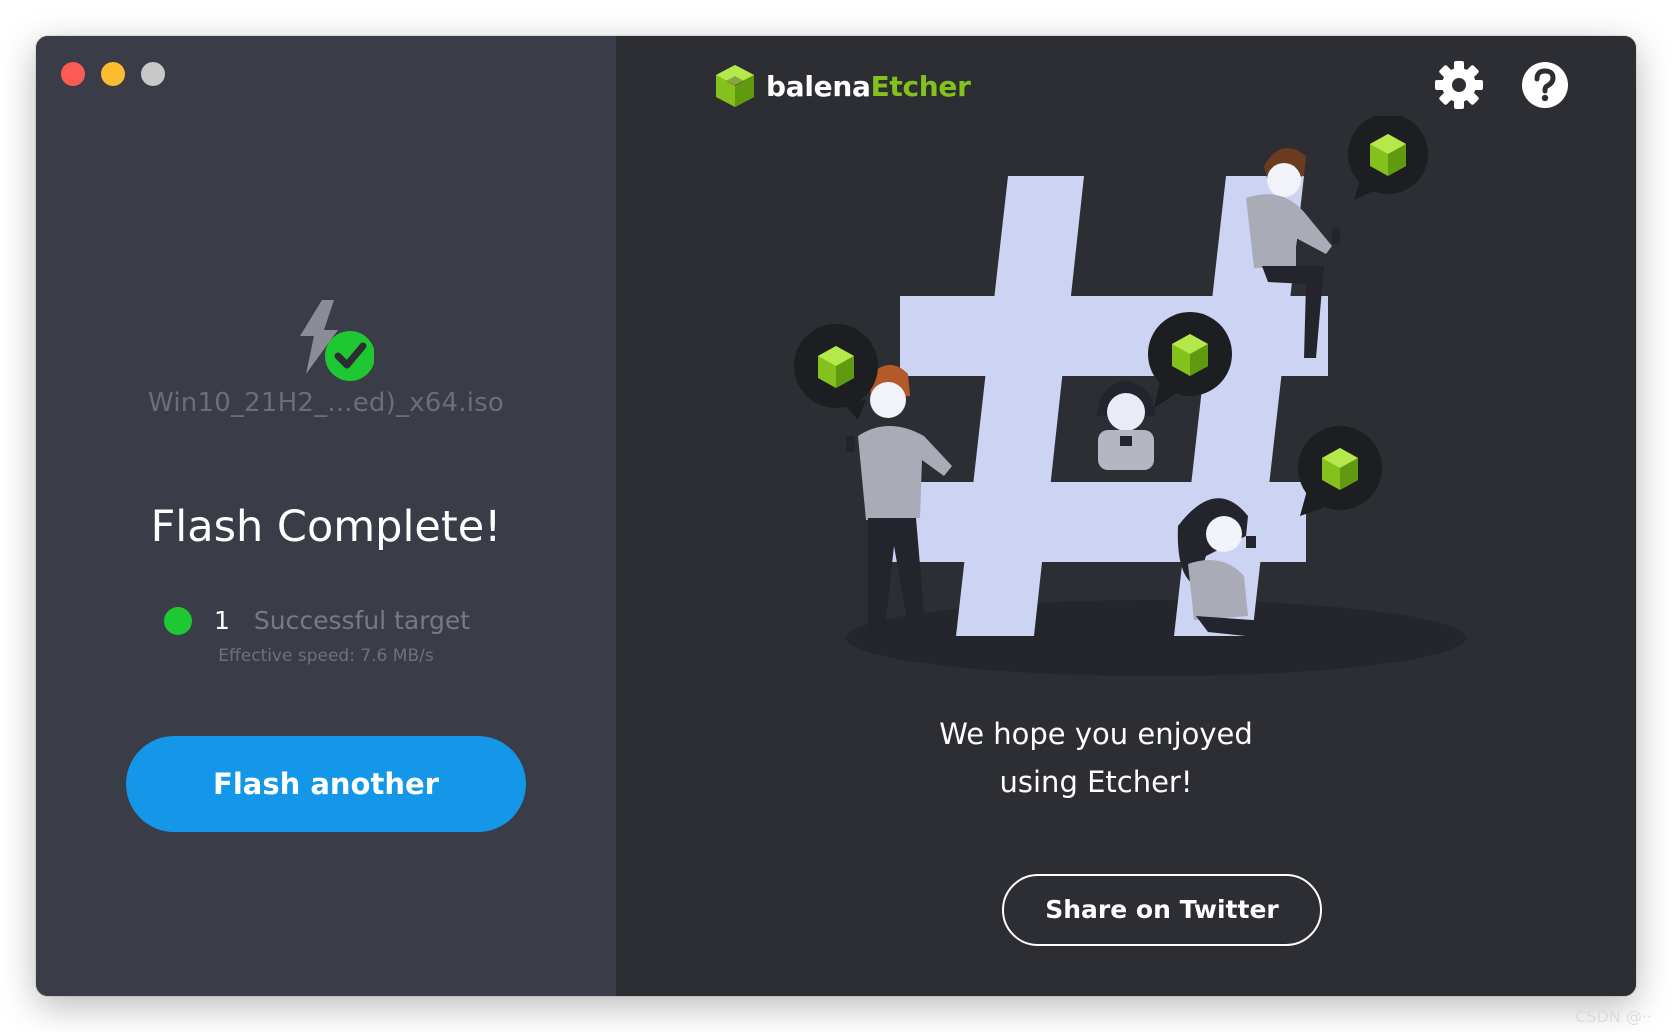 This screenshot has height=1032, width=1672. I want to click on person-center, so click(1126, 425).